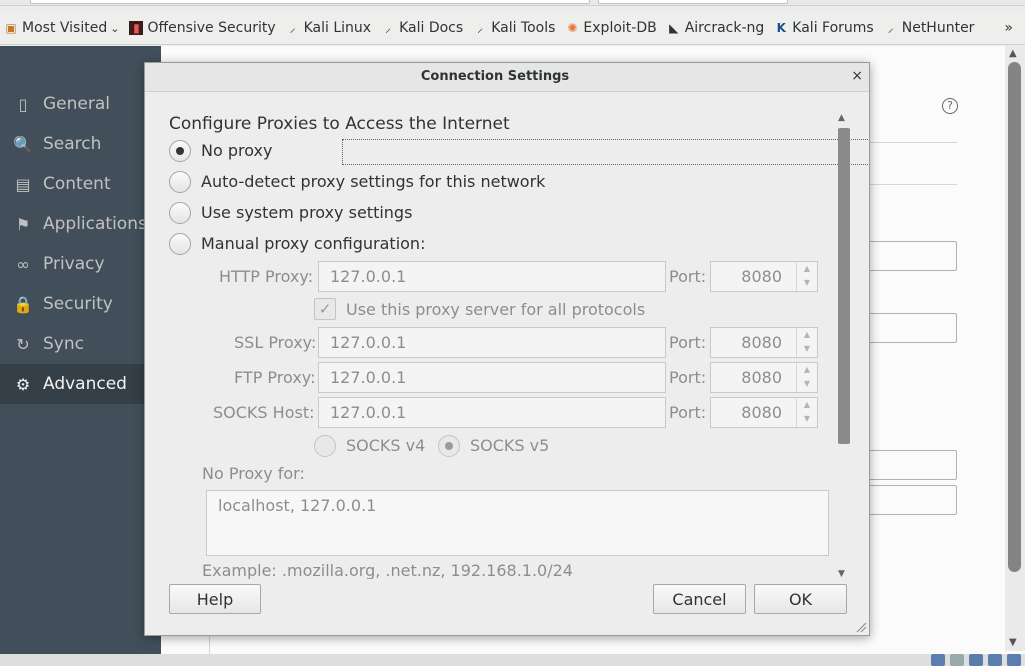 This screenshot has height=666, width=1025. What do you see at coordinates (202, 28) in the screenshot?
I see `bookmark-offensive-security: ▮ Offensive Security` at bounding box center [202, 28].